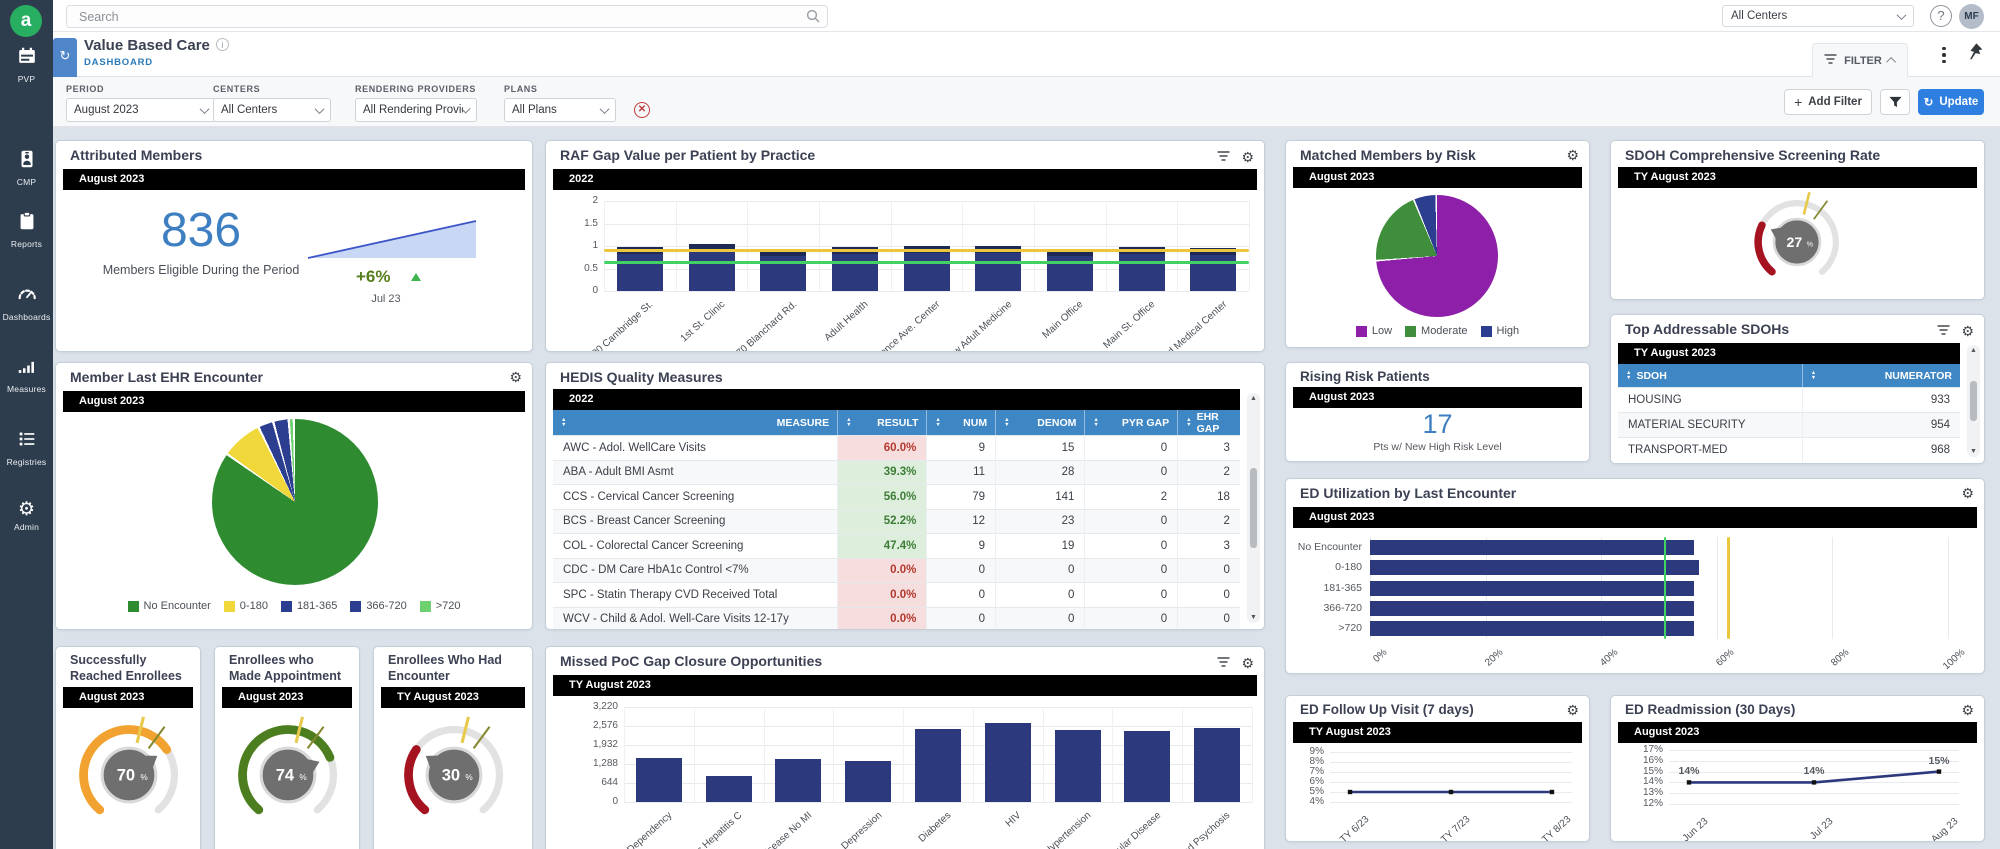 The image size is (2000, 849). Describe the element at coordinates (696, 422) in the screenshot. I see `column-header: ▲ ▼ MEASURE` at that location.